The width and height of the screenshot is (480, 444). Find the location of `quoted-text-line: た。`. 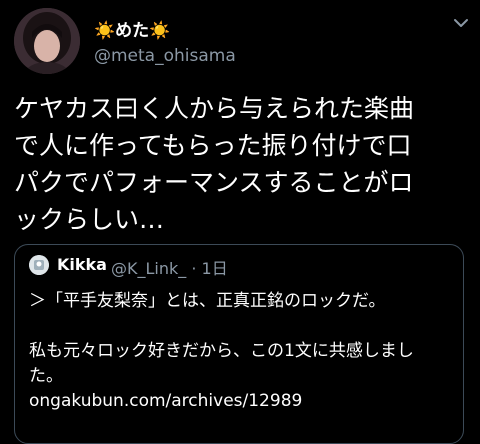

quoted-text-line: た。 is located at coordinates (46, 376).